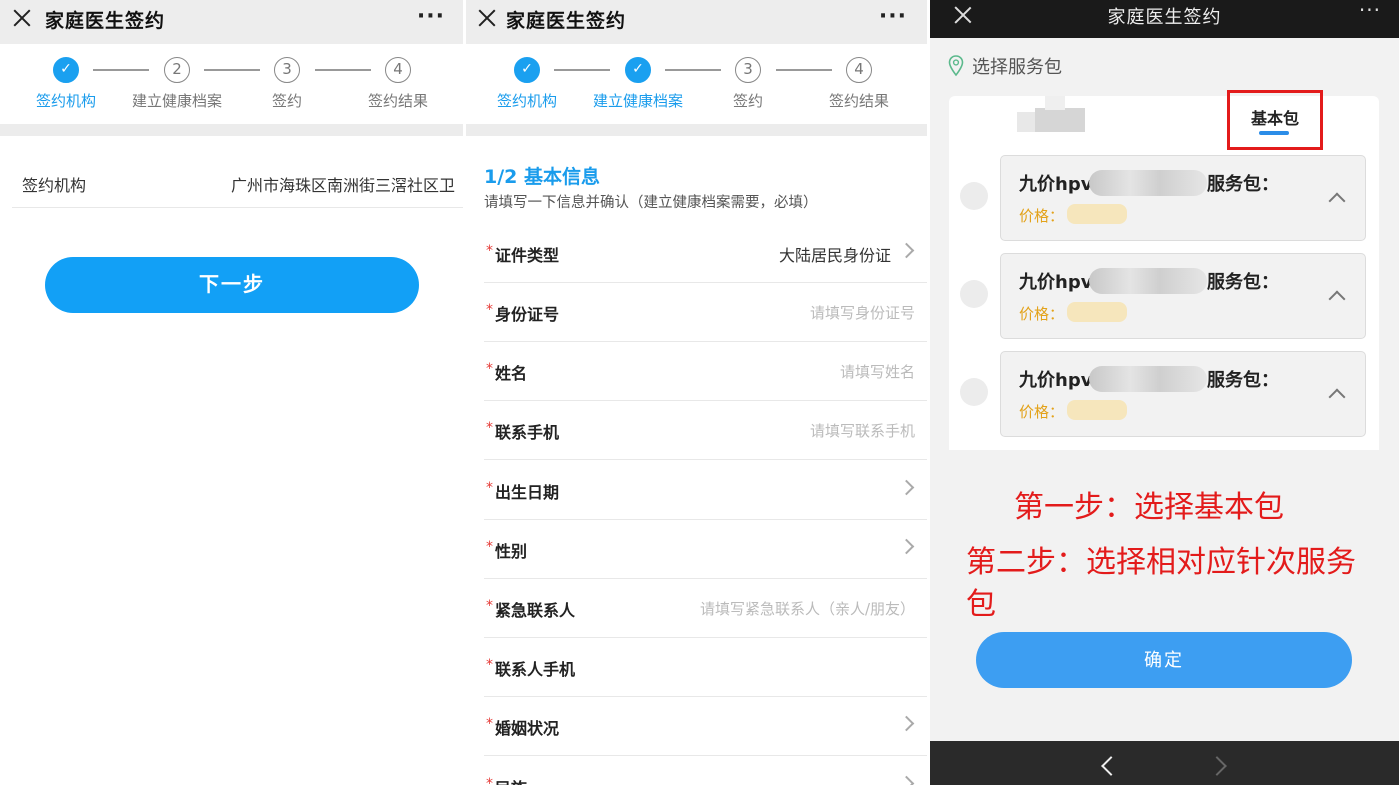 Image resolution: width=1399 pixels, height=785 pixels. What do you see at coordinates (956, 66) in the screenshot?
I see `location-pin-icon` at bounding box center [956, 66].